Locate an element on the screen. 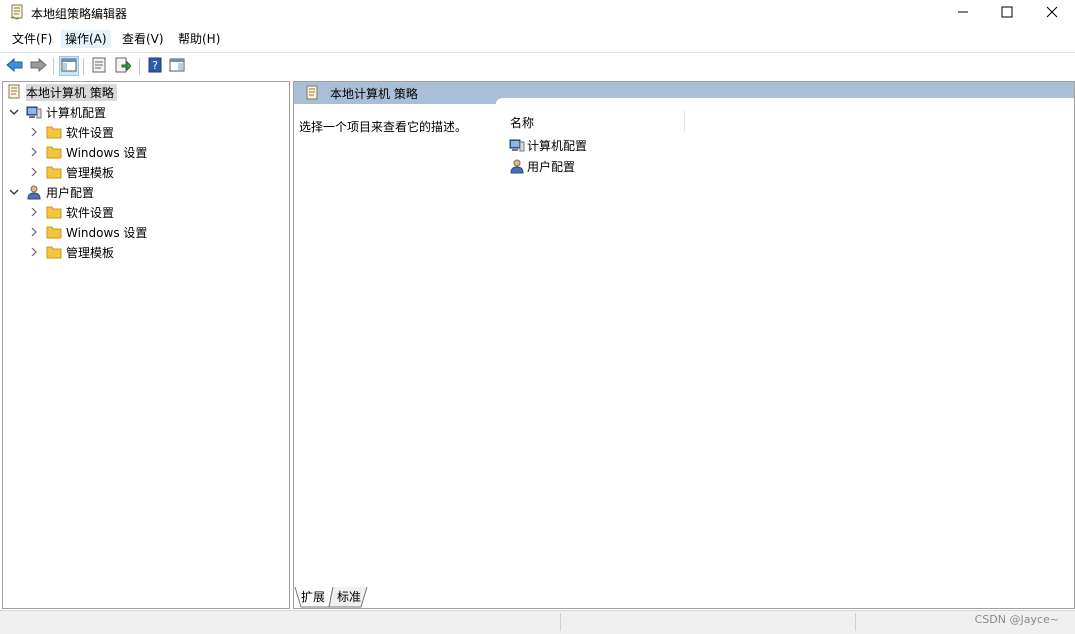 The width and height of the screenshot is (1075, 634). list-item-label: 用户配置 is located at coordinates (551, 166).